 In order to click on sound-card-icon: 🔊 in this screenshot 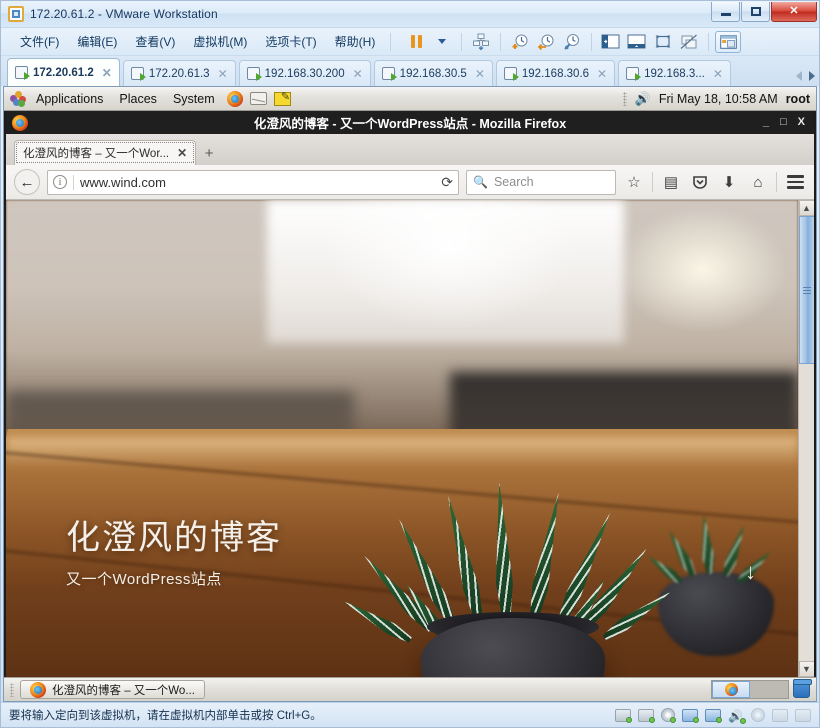, I will do `click(737, 716)`.